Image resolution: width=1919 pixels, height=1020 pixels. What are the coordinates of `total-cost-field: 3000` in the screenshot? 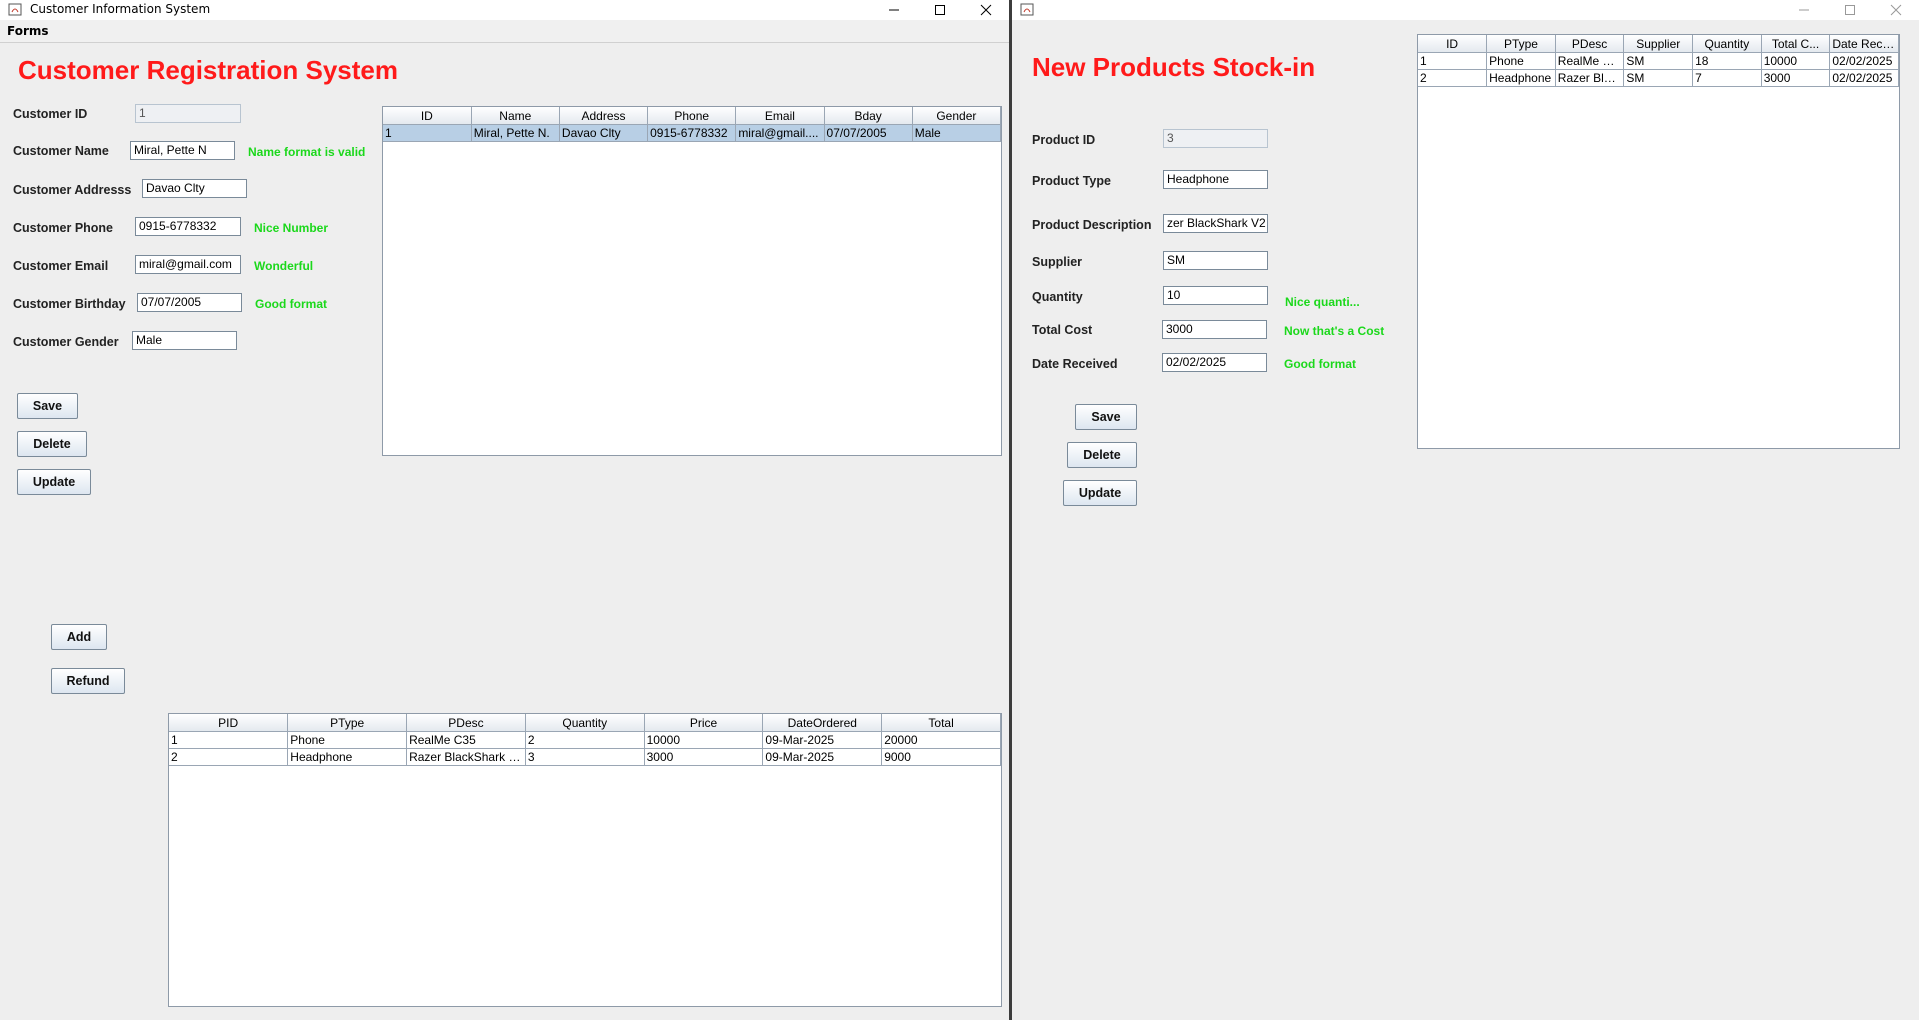 It's located at (1214, 329).